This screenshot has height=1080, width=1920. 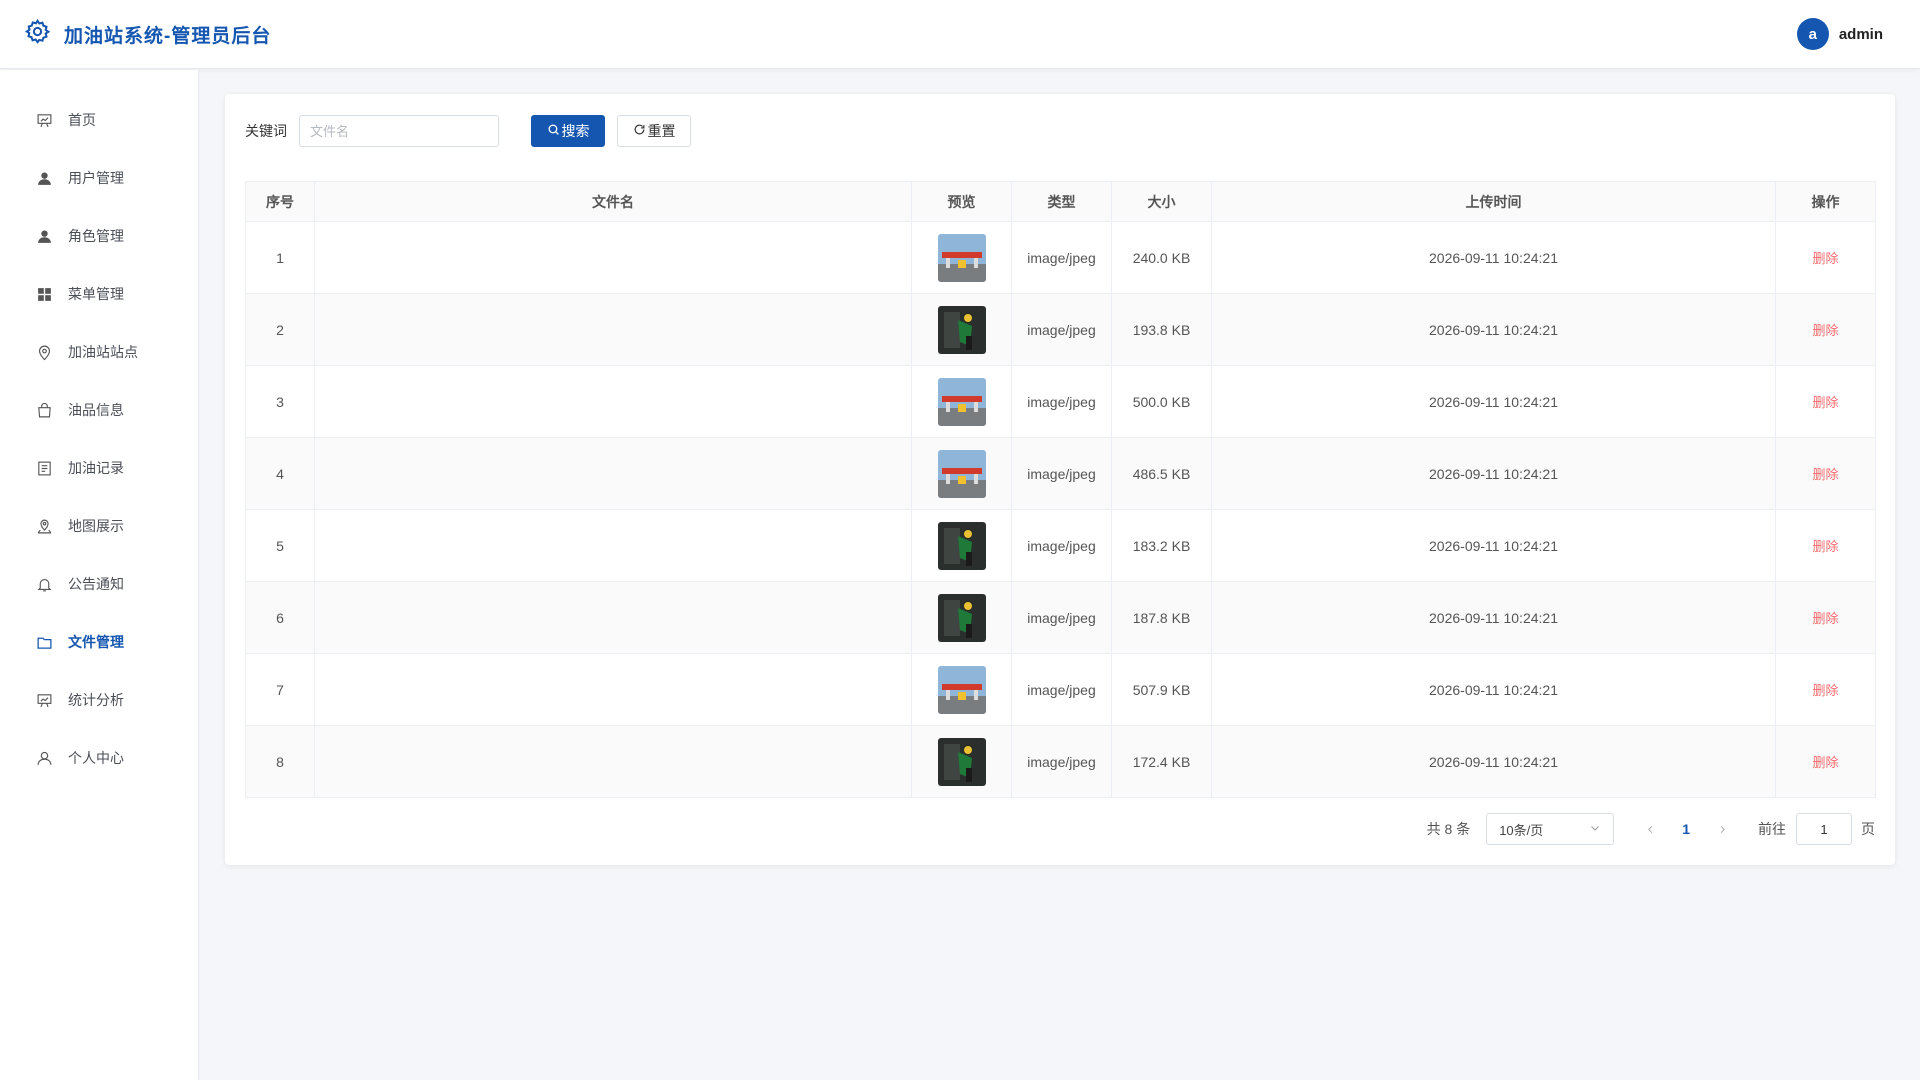 I want to click on table-header-row: 序号 文件名 预览 类型 大小 上传时间 操作, so click(x=1060, y=201).